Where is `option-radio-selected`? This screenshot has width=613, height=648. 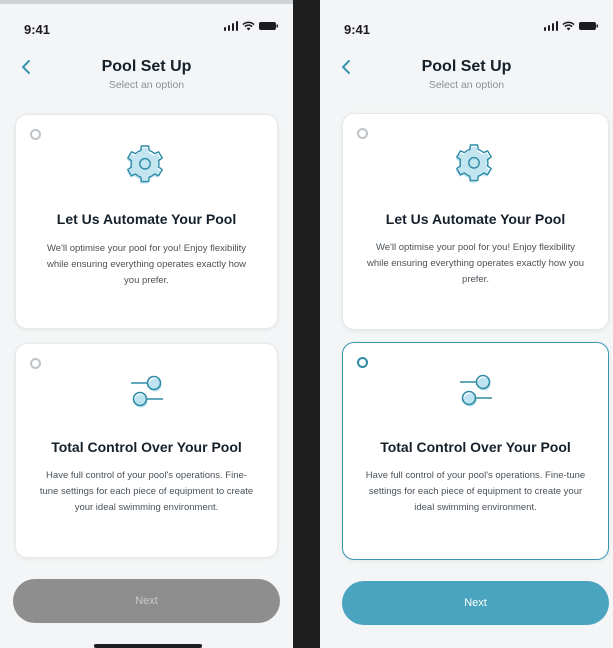
option-radio-selected is located at coordinates (362, 362).